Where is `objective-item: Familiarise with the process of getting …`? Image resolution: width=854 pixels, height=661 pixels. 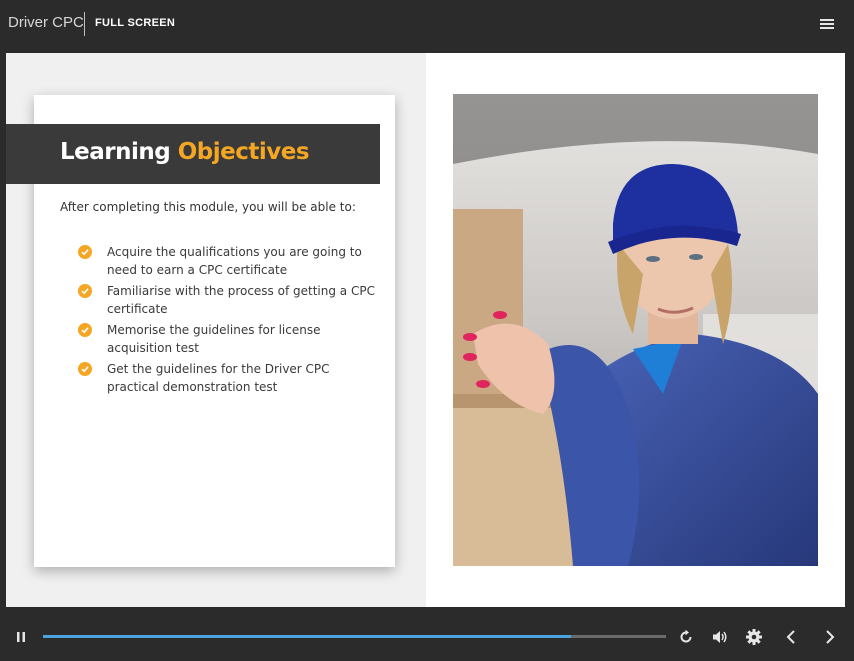
objective-item: Familiarise with the process of getting … is located at coordinates (228, 300).